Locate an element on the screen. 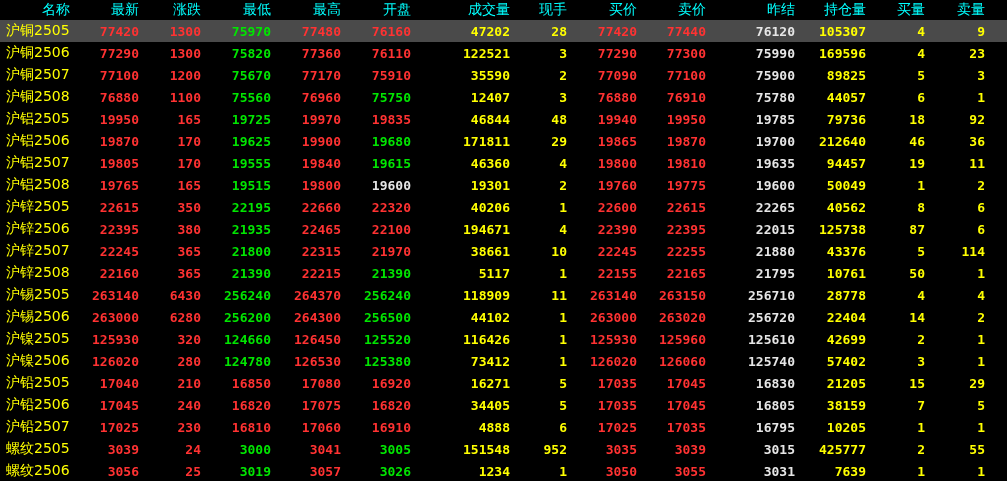 The width and height of the screenshot is (1007, 481). table-cell-text: 105307 is located at coordinates (842, 31).